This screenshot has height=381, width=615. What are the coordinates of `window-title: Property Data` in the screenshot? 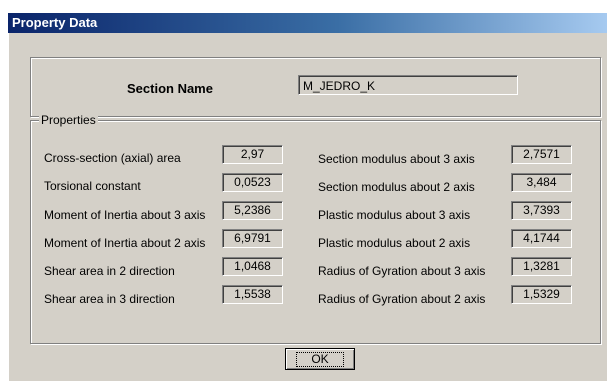 It's located at (55, 22).